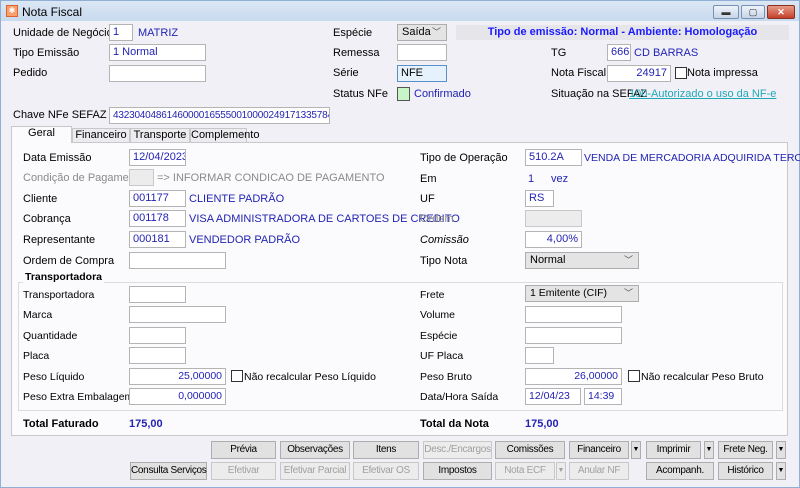 The width and height of the screenshot is (800, 488). I want to click on transportadora-input, so click(157, 294).